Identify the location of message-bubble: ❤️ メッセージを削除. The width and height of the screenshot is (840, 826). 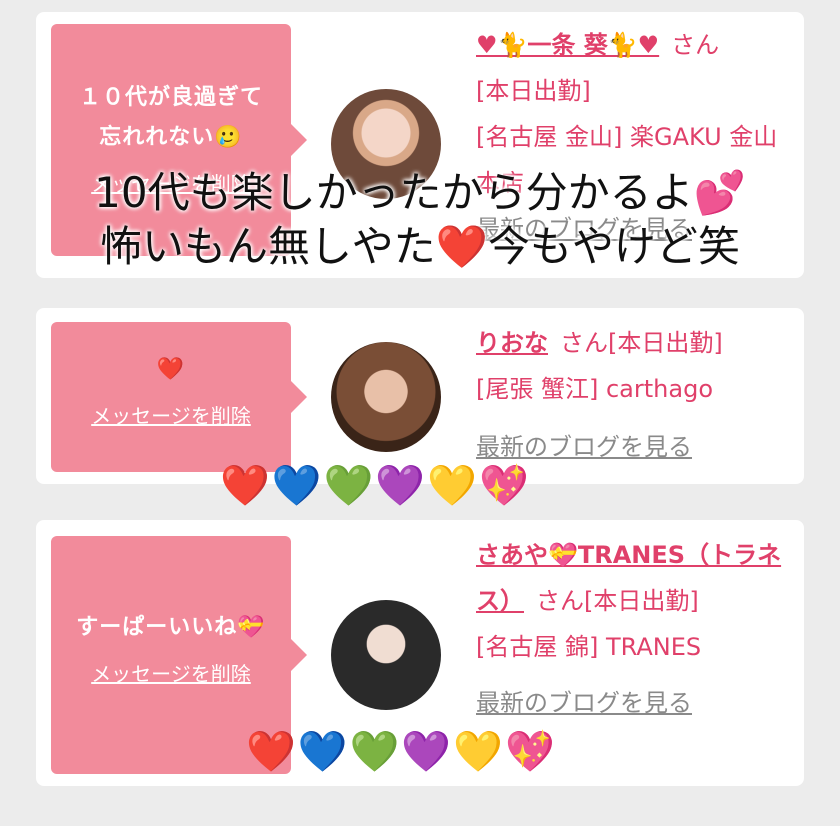
(179, 397).